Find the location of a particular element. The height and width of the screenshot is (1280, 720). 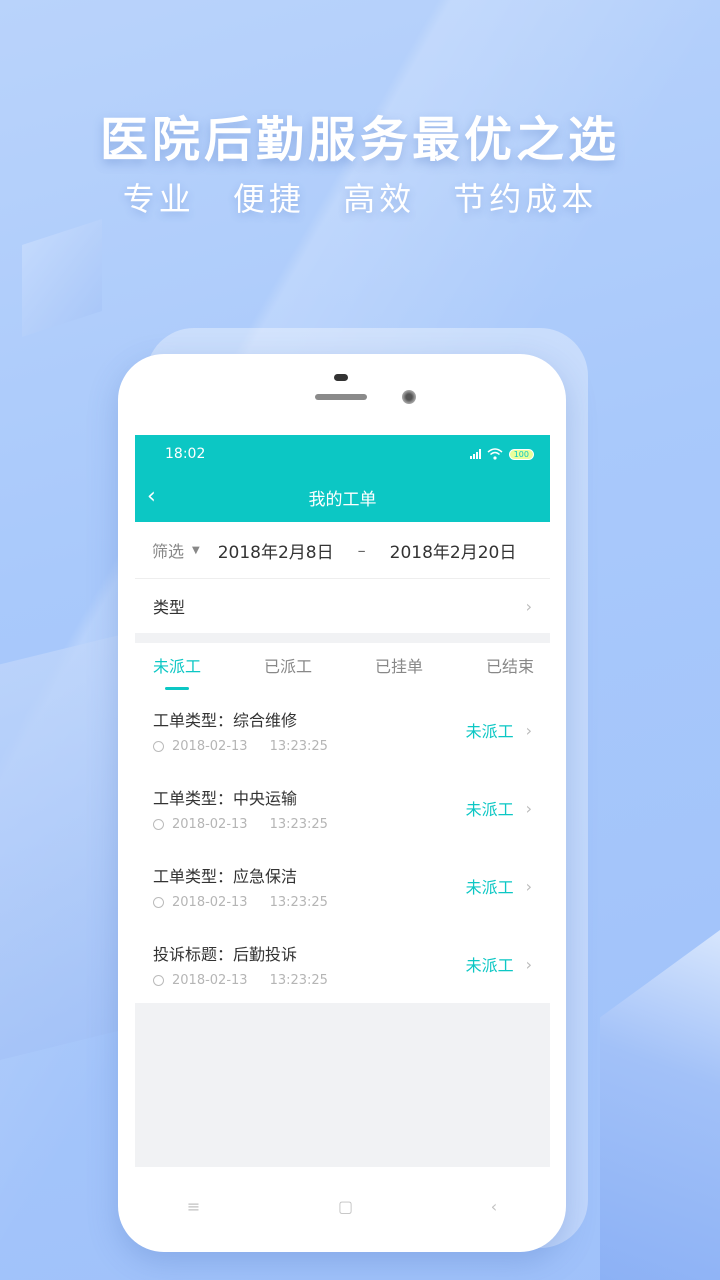

status-time: 18:02 is located at coordinates (185, 454).